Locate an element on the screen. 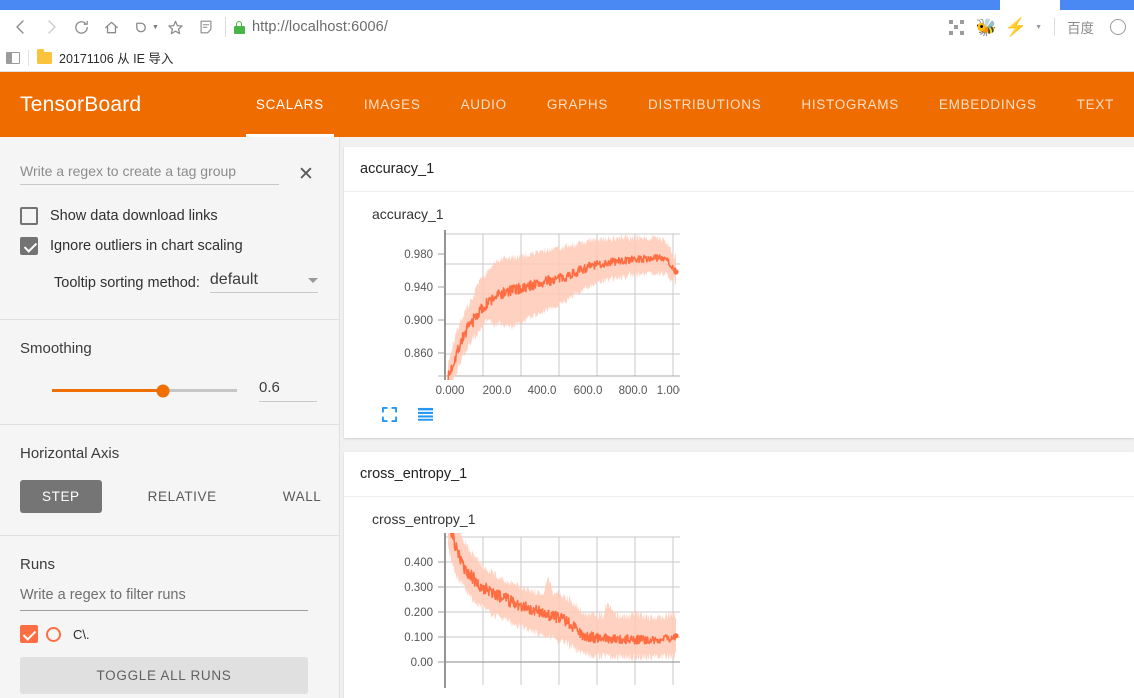  show-download-links-checkbox is located at coordinates (29, 216).